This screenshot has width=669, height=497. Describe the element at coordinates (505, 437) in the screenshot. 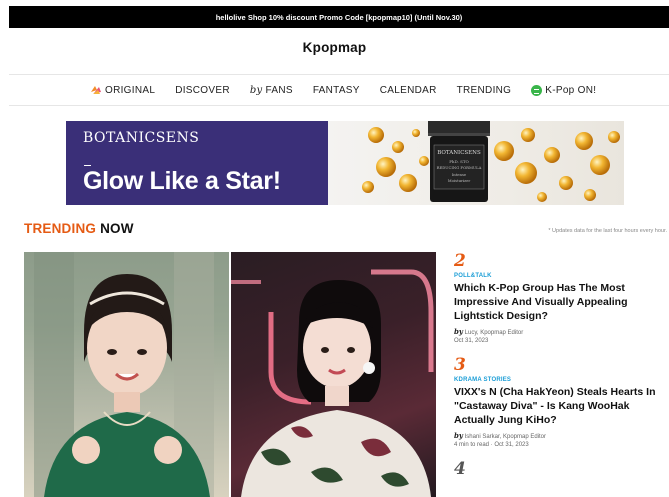

I see `article-author: Ishani Sarkar, Kpopmap Editor` at that location.